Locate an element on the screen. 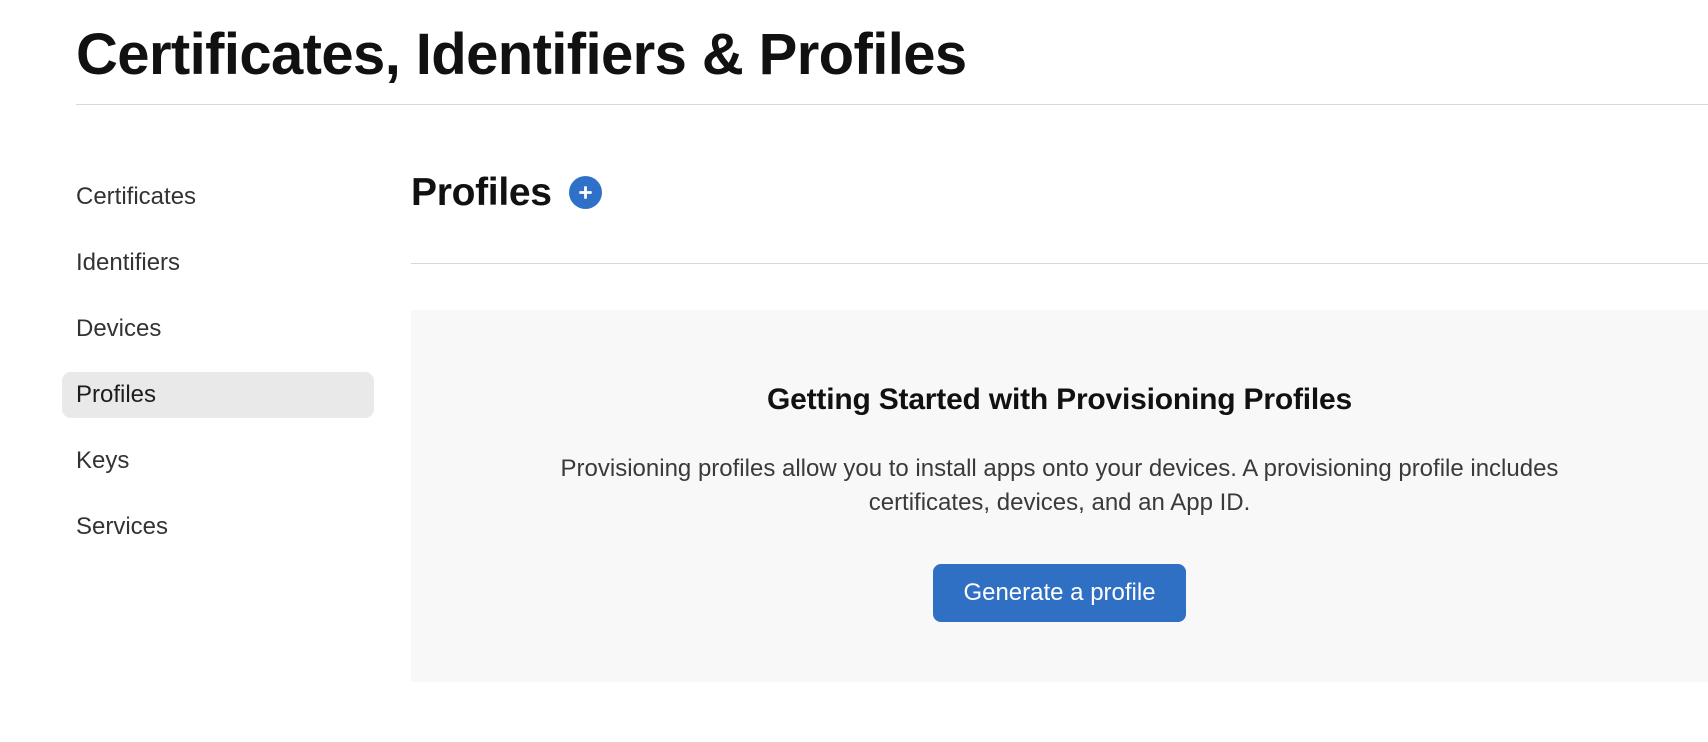 Image resolution: width=1708 pixels, height=742 pixels. title-divider is located at coordinates (892, 104).